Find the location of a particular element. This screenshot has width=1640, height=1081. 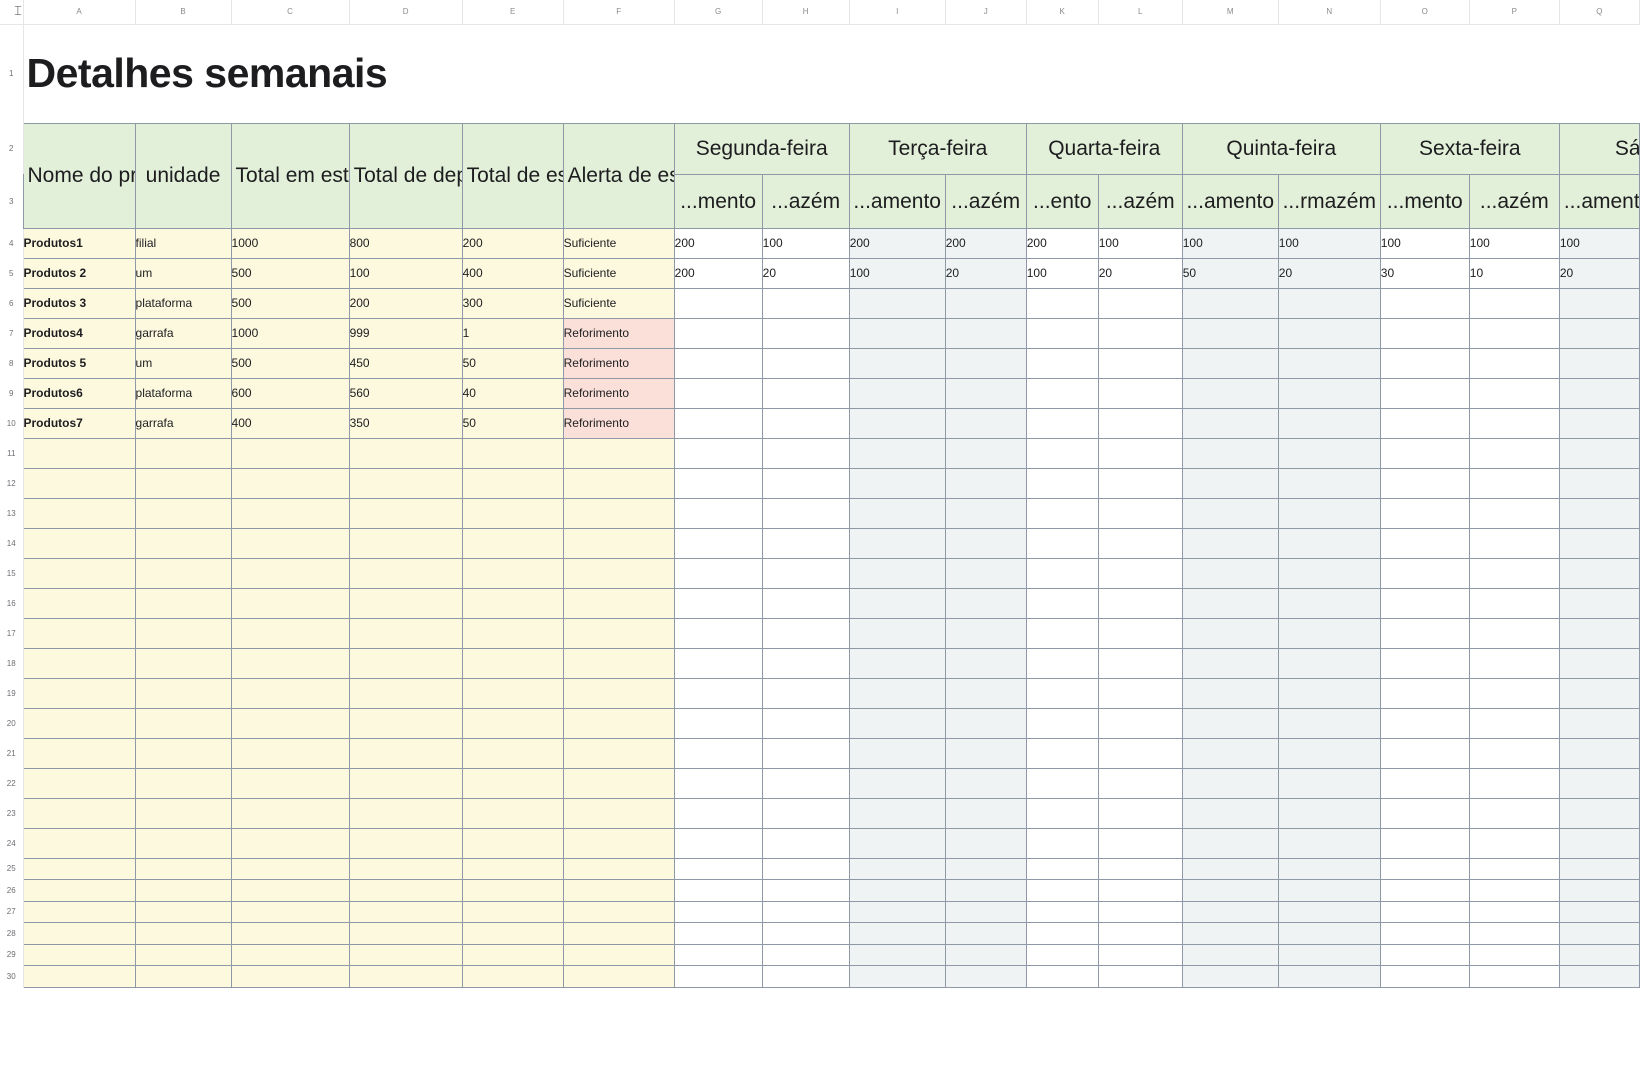

column-header: K is located at coordinates (1062, 12).